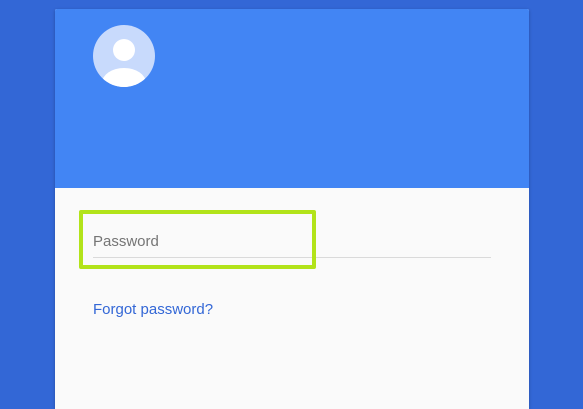 The image size is (583, 409). Describe the element at coordinates (153, 309) in the screenshot. I see `forgot-password-link: Forgot password?` at that location.